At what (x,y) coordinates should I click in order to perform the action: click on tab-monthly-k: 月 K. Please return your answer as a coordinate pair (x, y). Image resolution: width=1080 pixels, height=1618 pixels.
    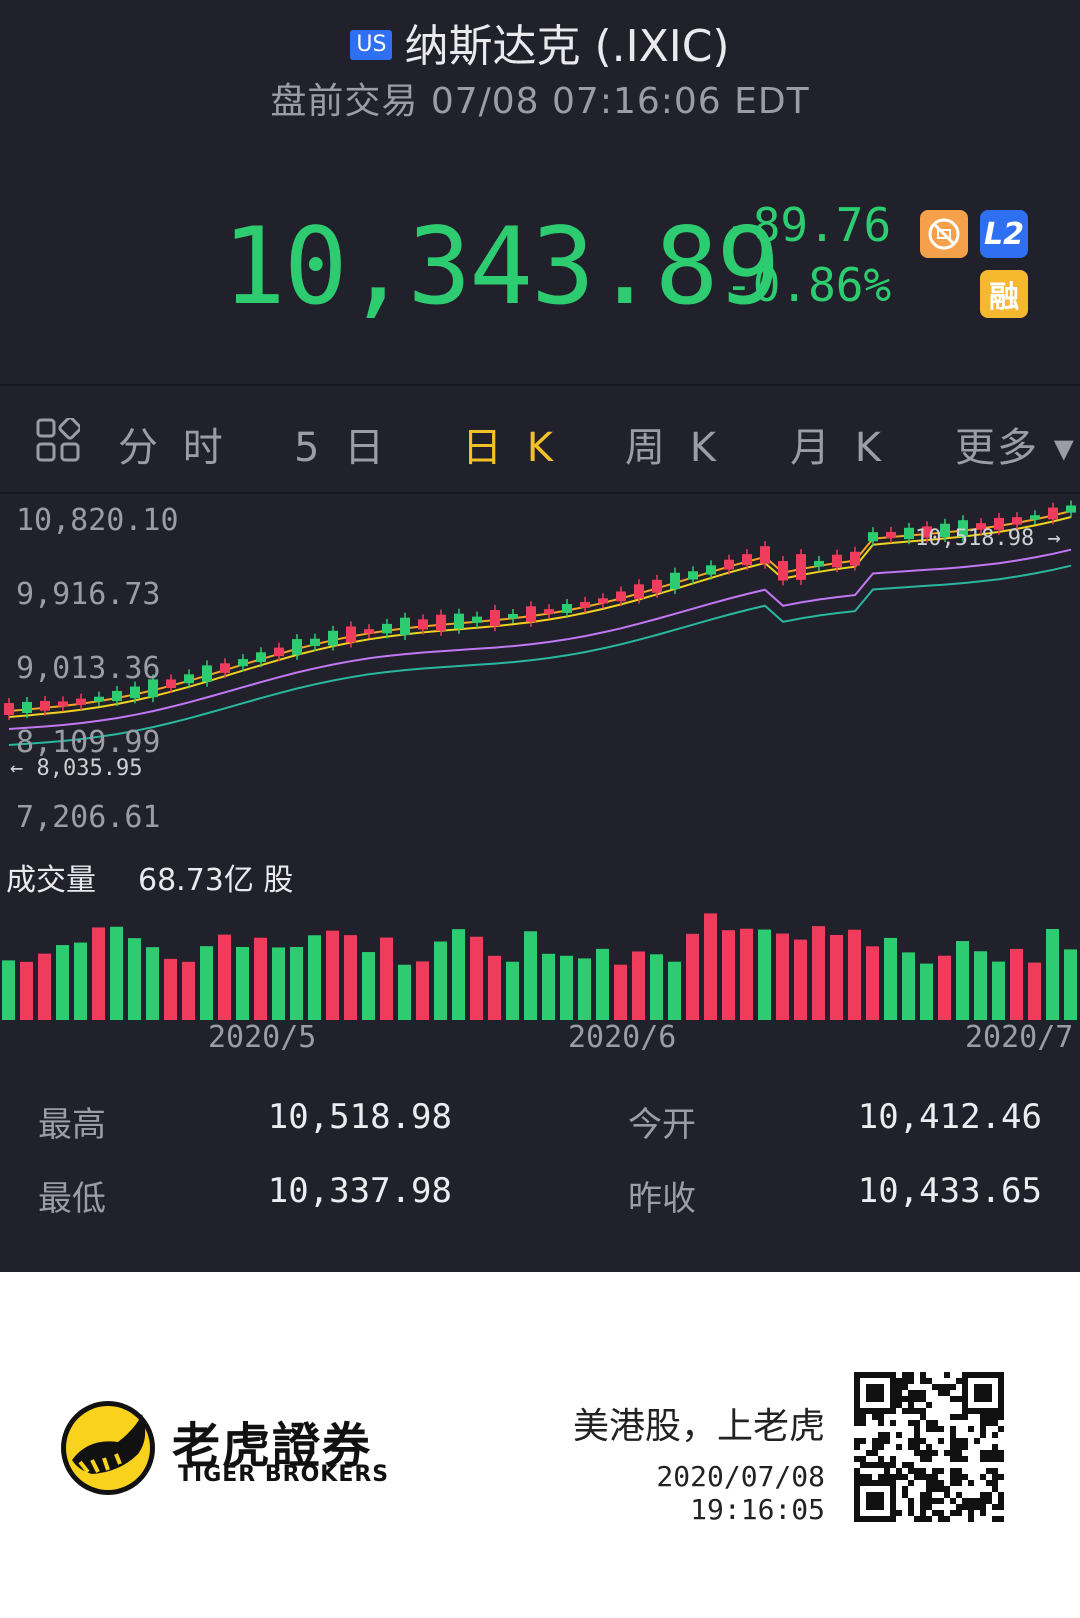
    Looking at the image, I should click on (838, 444).